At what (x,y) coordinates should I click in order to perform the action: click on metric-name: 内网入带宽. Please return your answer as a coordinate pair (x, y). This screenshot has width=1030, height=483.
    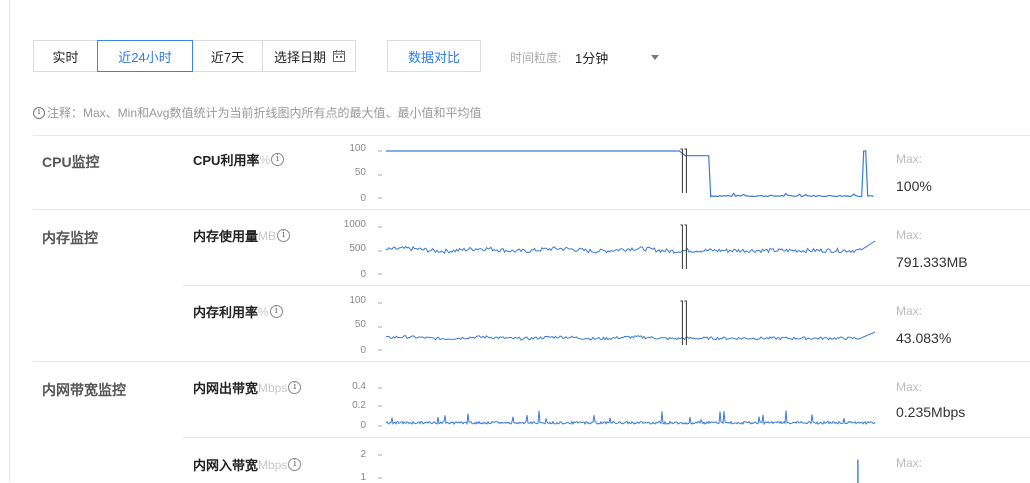
    Looking at the image, I should click on (226, 465).